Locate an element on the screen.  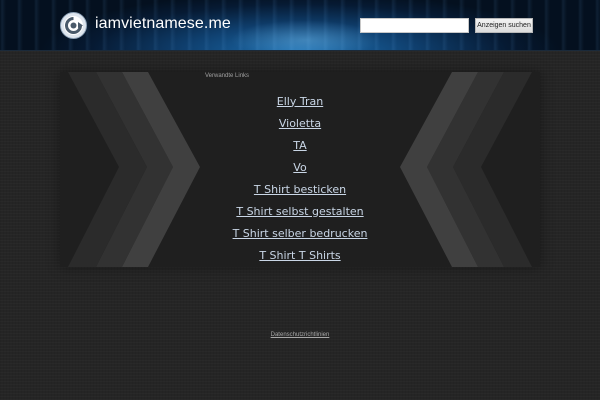
related-link: T Shirt T Shirts is located at coordinates (299, 255).